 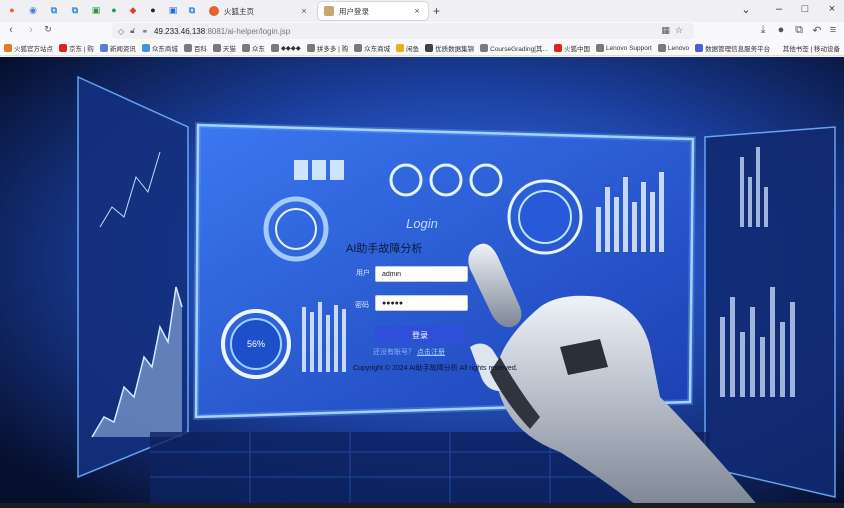 What do you see at coordinates (436, 11) in the screenshot?
I see `new-tab-button: +` at bounding box center [436, 11].